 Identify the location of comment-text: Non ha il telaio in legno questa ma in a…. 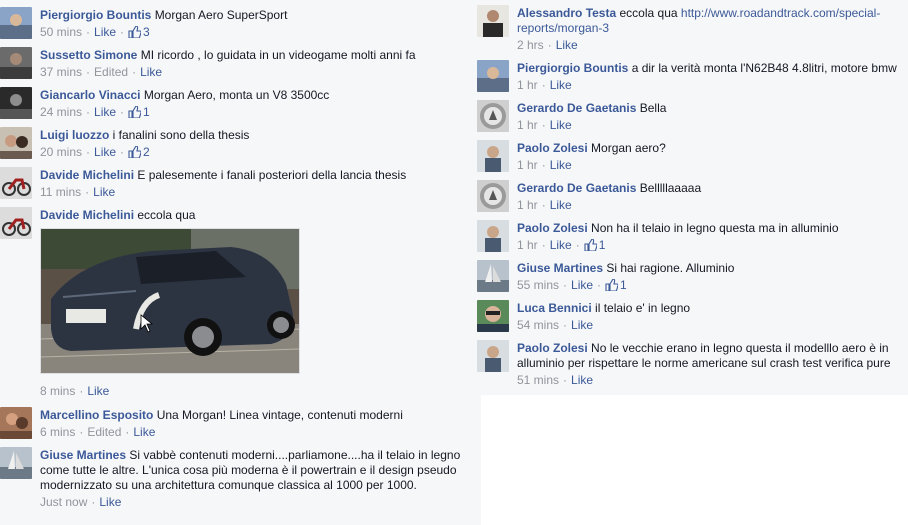
(715, 228).